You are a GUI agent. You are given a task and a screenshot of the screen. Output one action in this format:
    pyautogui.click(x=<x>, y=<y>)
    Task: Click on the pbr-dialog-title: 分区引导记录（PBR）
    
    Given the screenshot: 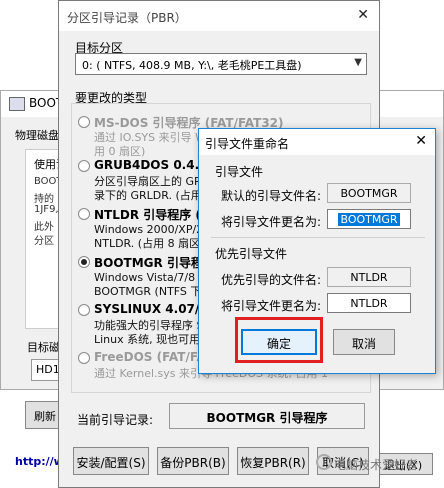 What is the action you would take?
    pyautogui.click(x=127, y=18)
    